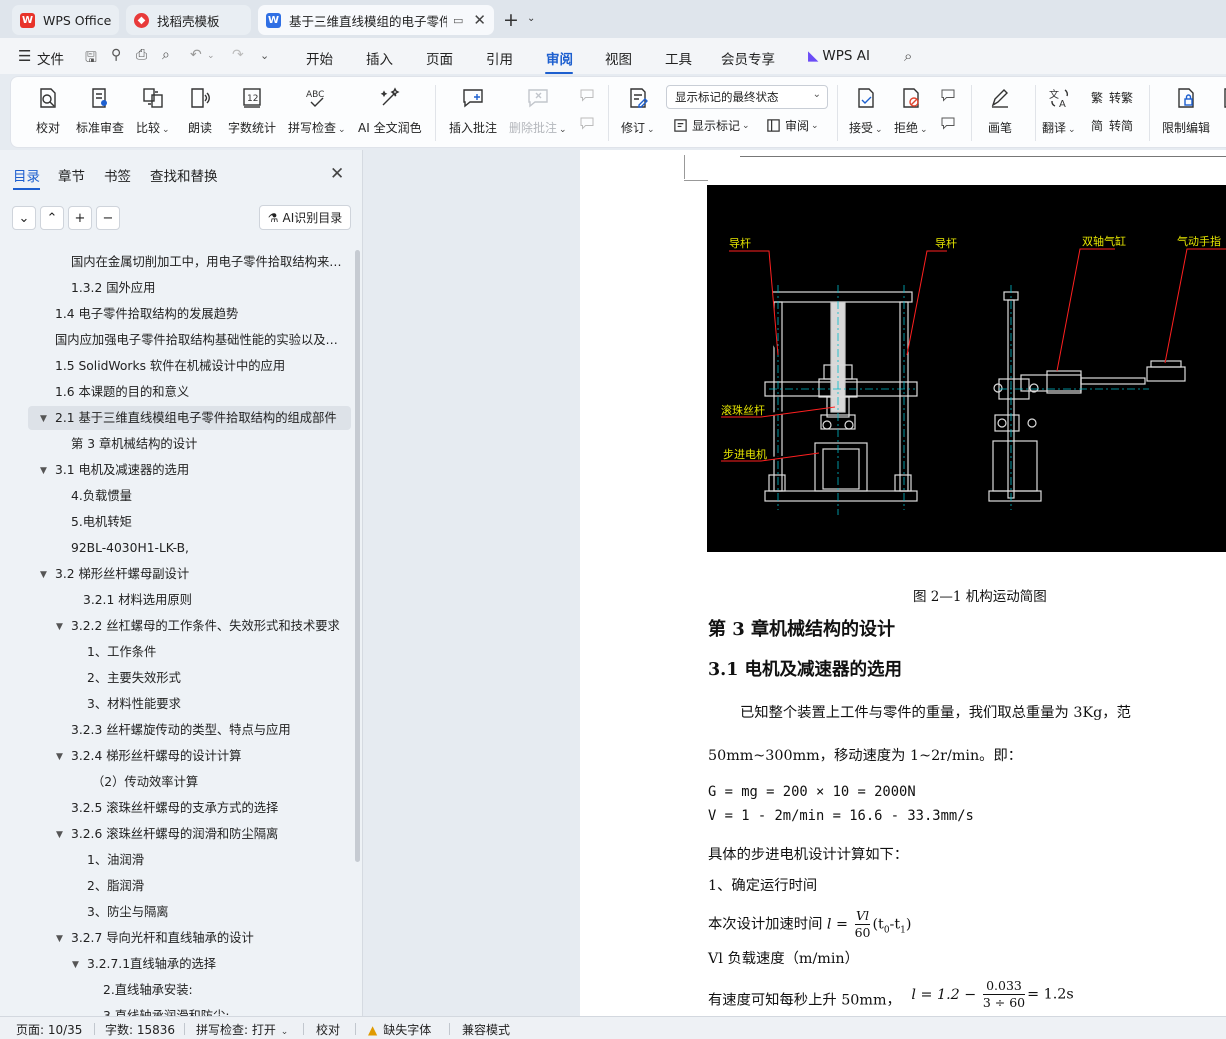  What do you see at coordinates (217, 704) in the screenshot?
I see `toc-item: 3、材料性能要求` at bounding box center [217, 704].